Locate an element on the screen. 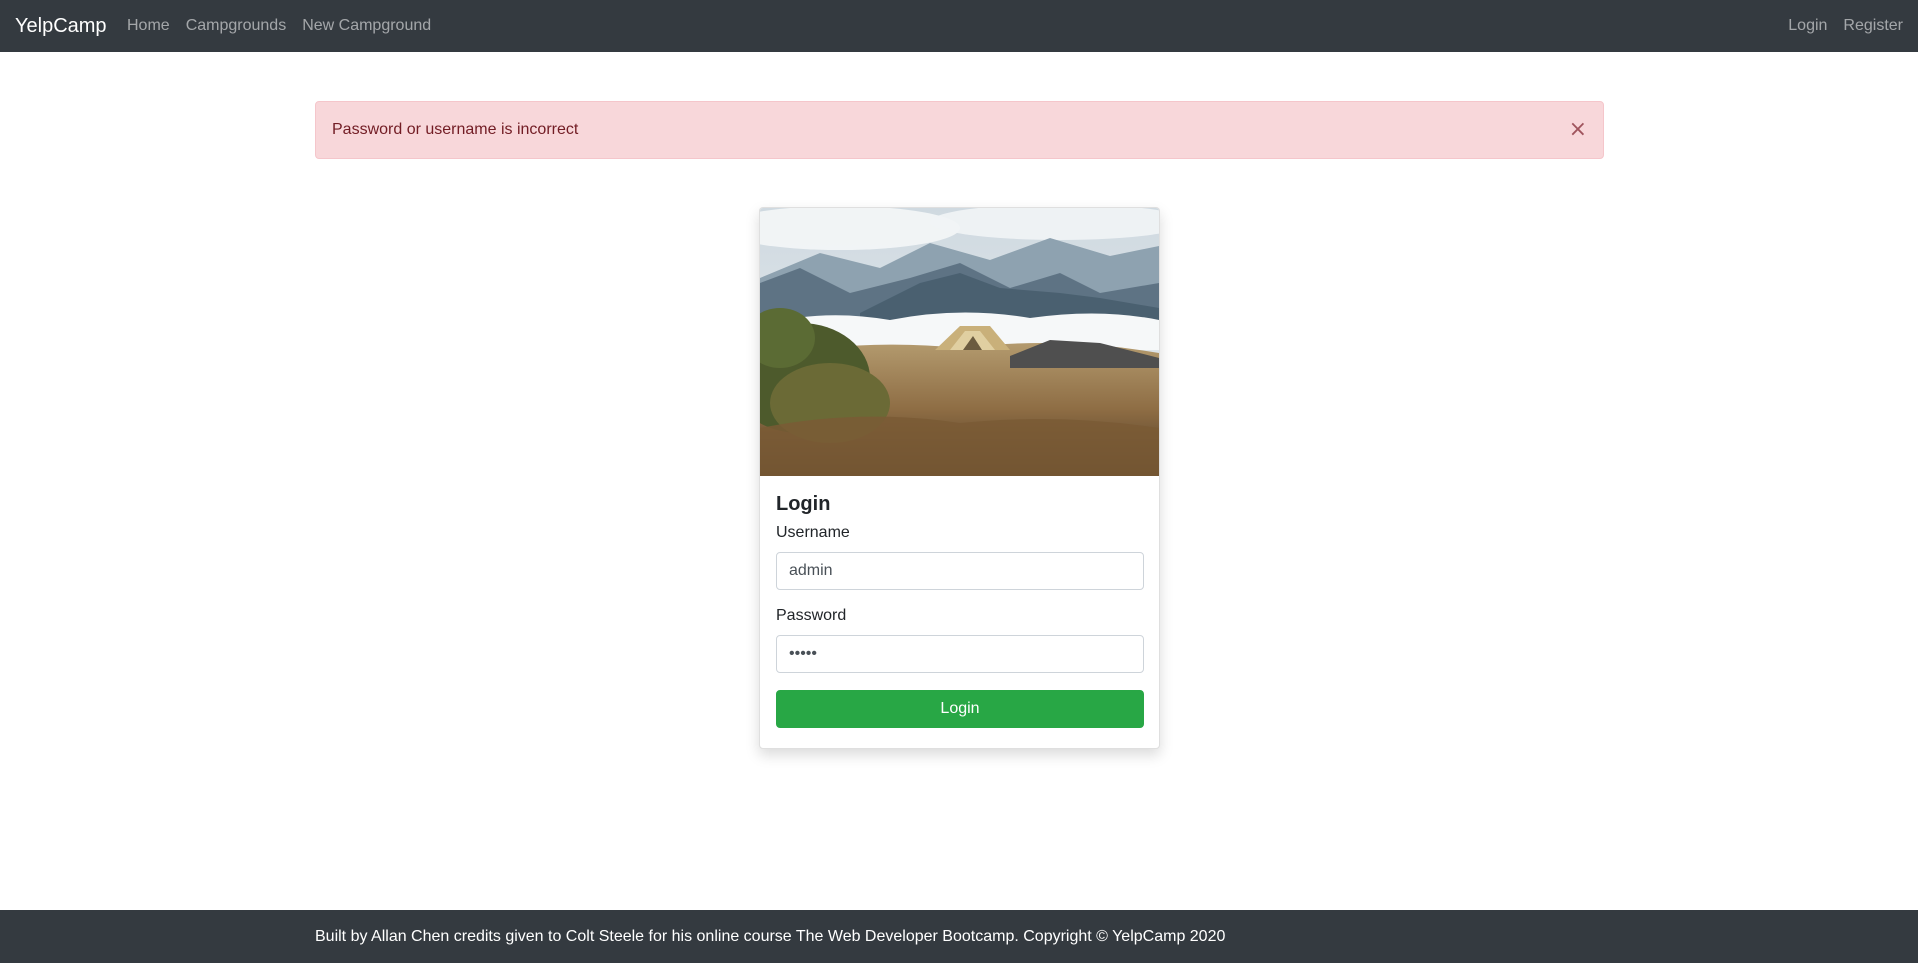 The height and width of the screenshot is (963, 1918). password-input is located at coordinates (960, 654).